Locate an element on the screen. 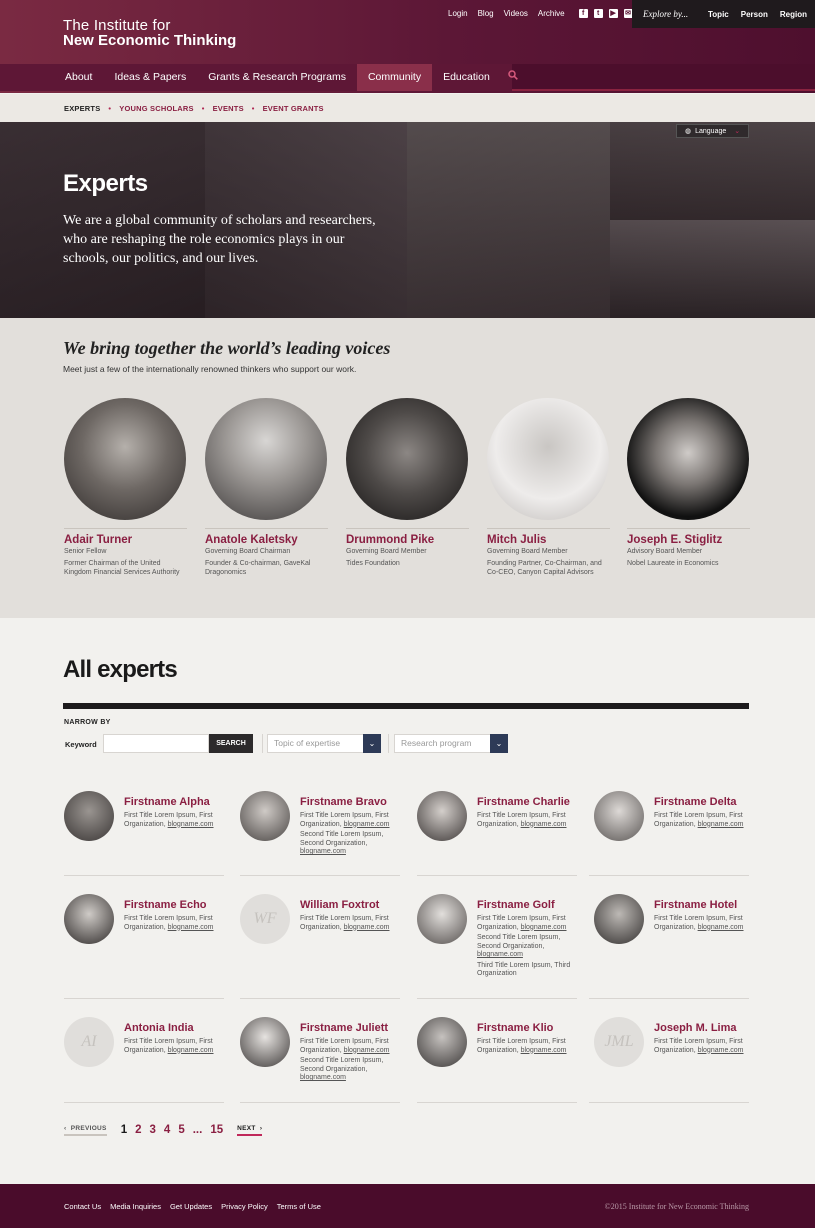 The image size is (815, 1228). footer-media-link: Media Inquiries is located at coordinates (135, 1206).